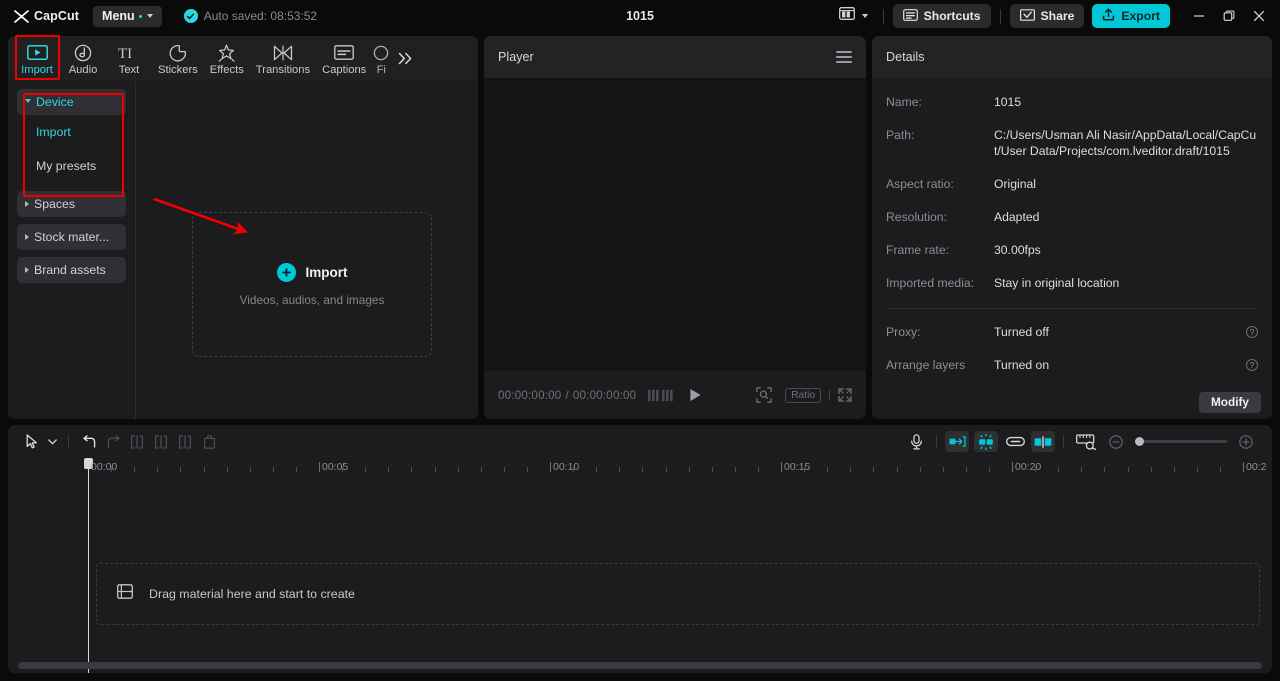 This screenshot has width=1280, height=681. I want to click on tab-transitions: Transitions, so click(283, 58).